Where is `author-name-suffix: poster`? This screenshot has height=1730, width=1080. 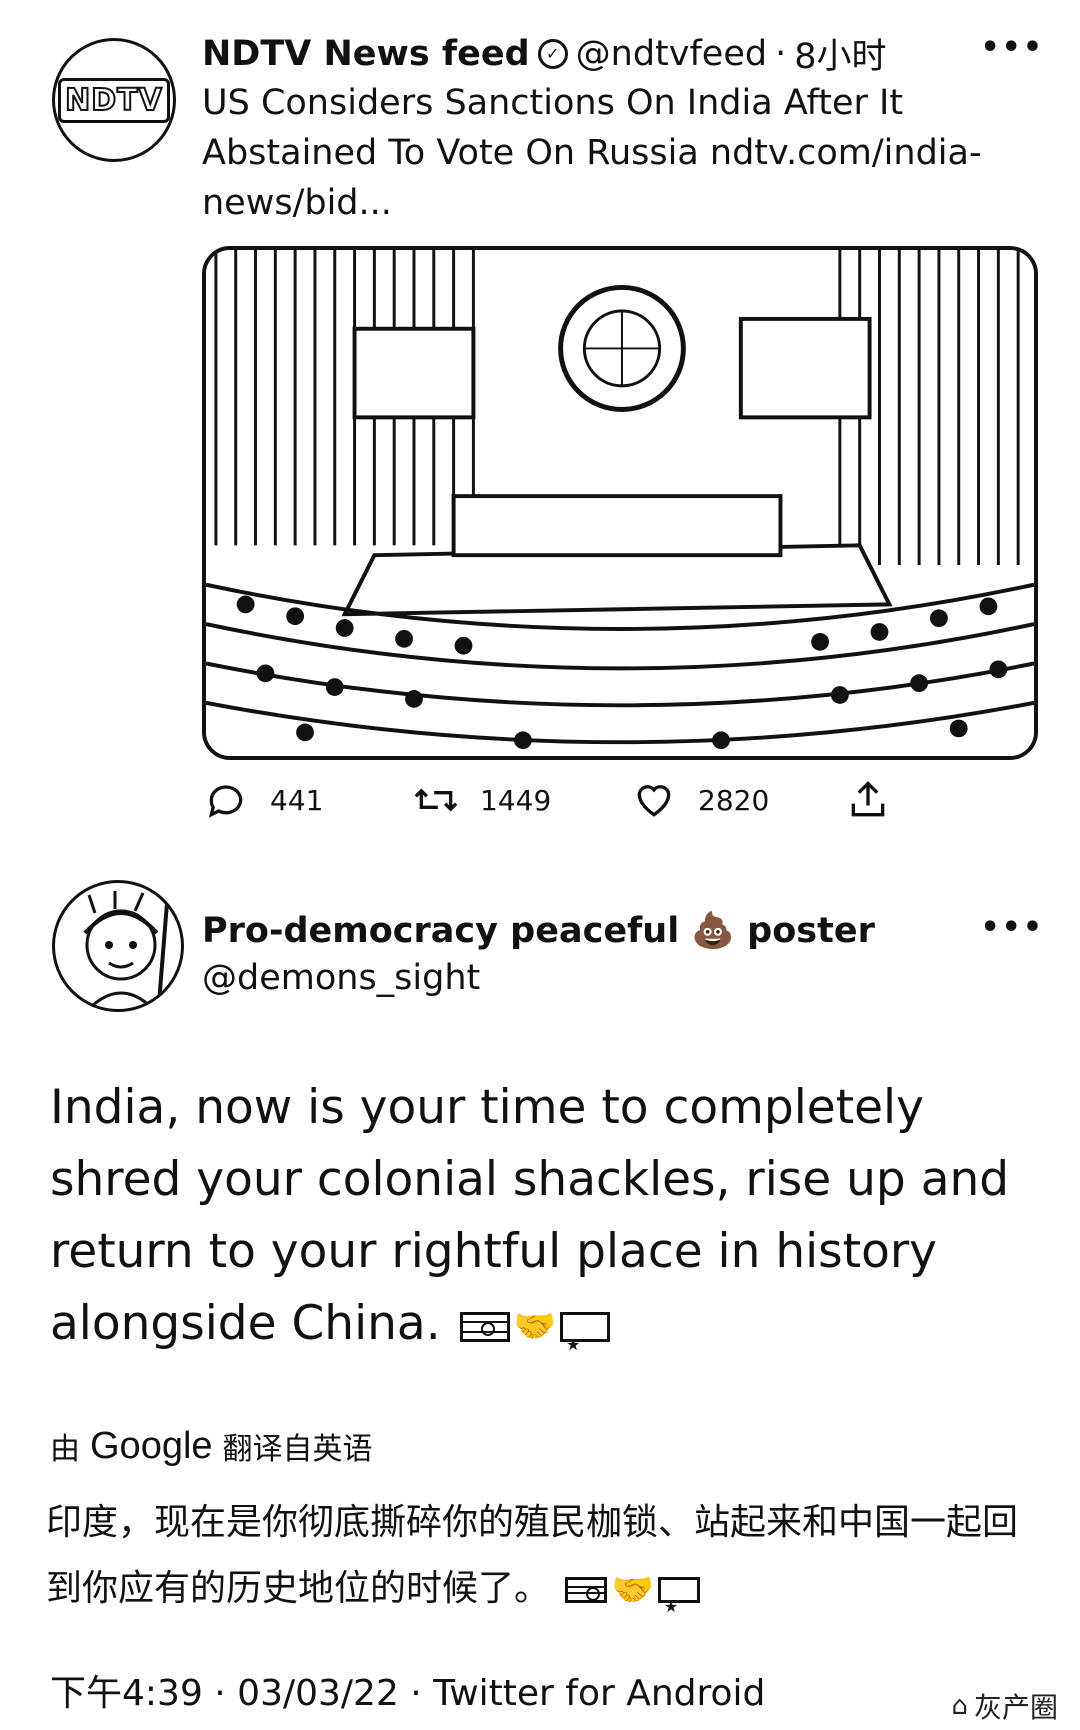 author-name-suffix: poster is located at coordinates (811, 931).